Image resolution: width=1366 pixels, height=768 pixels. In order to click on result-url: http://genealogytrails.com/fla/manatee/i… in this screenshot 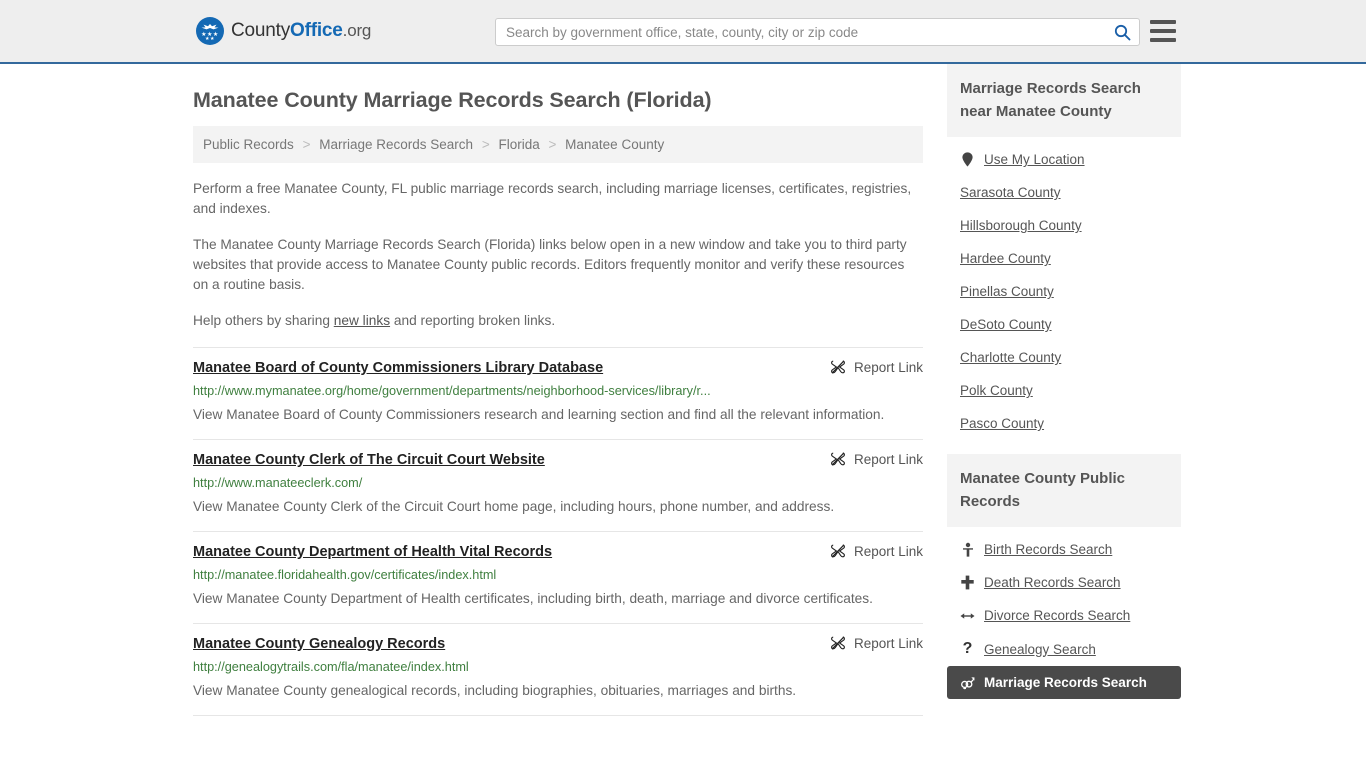, I will do `click(331, 667)`.